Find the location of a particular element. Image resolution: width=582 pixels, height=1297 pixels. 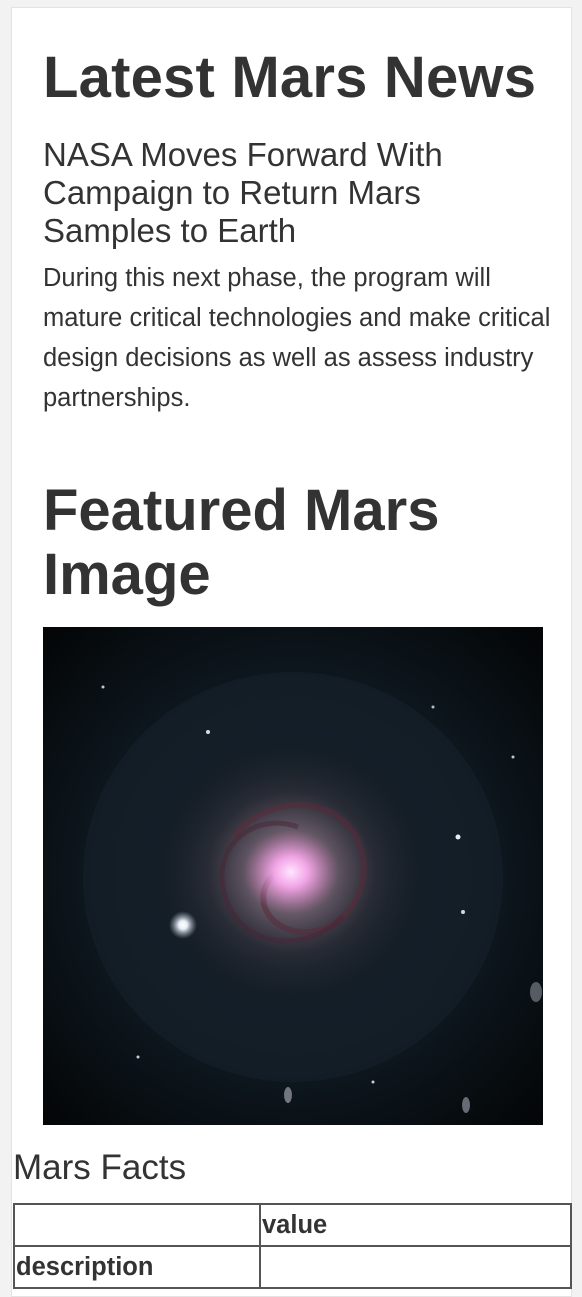

table-cell is located at coordinates (415, 1267).